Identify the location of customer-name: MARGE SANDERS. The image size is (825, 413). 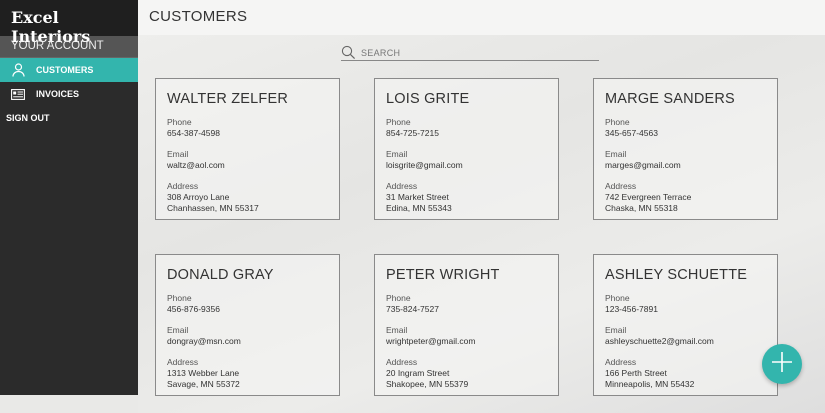
(670, 99).